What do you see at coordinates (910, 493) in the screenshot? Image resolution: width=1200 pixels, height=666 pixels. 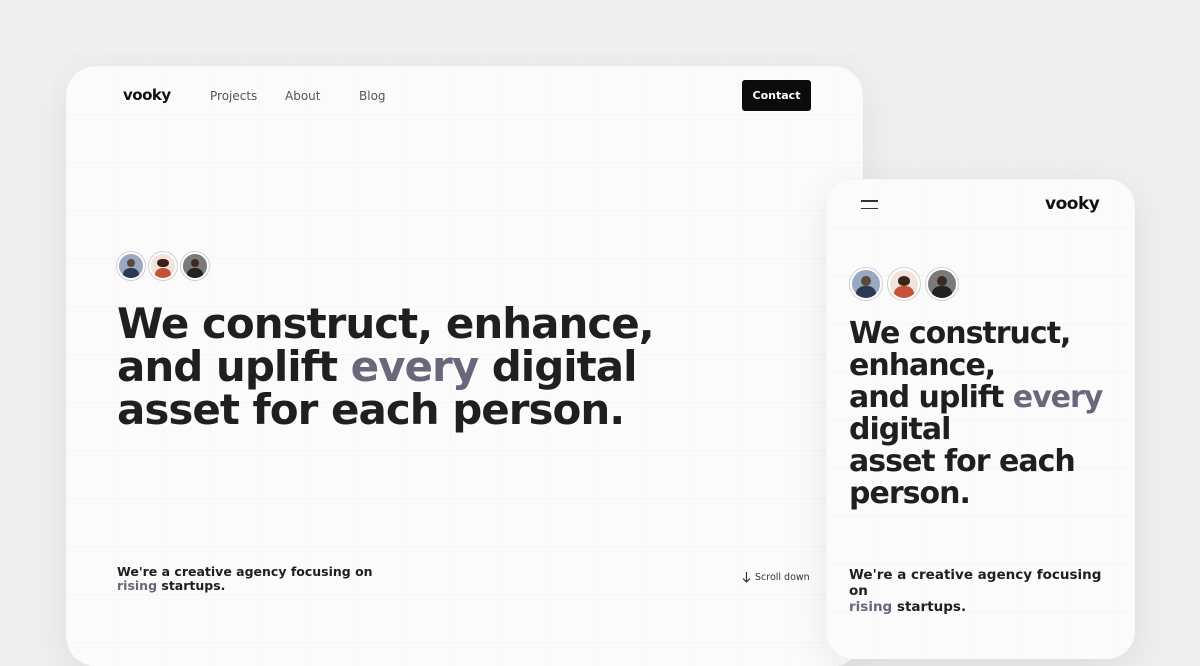 I see `headline-line: person.` at bounding box center [910, 493].